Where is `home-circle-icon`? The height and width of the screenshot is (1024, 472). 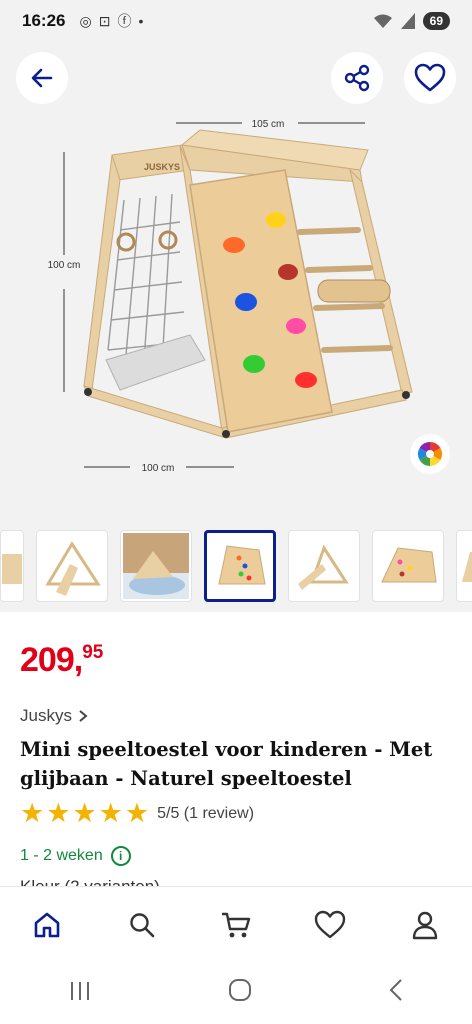
home-circle-icon is located at coordinates (240, 989).